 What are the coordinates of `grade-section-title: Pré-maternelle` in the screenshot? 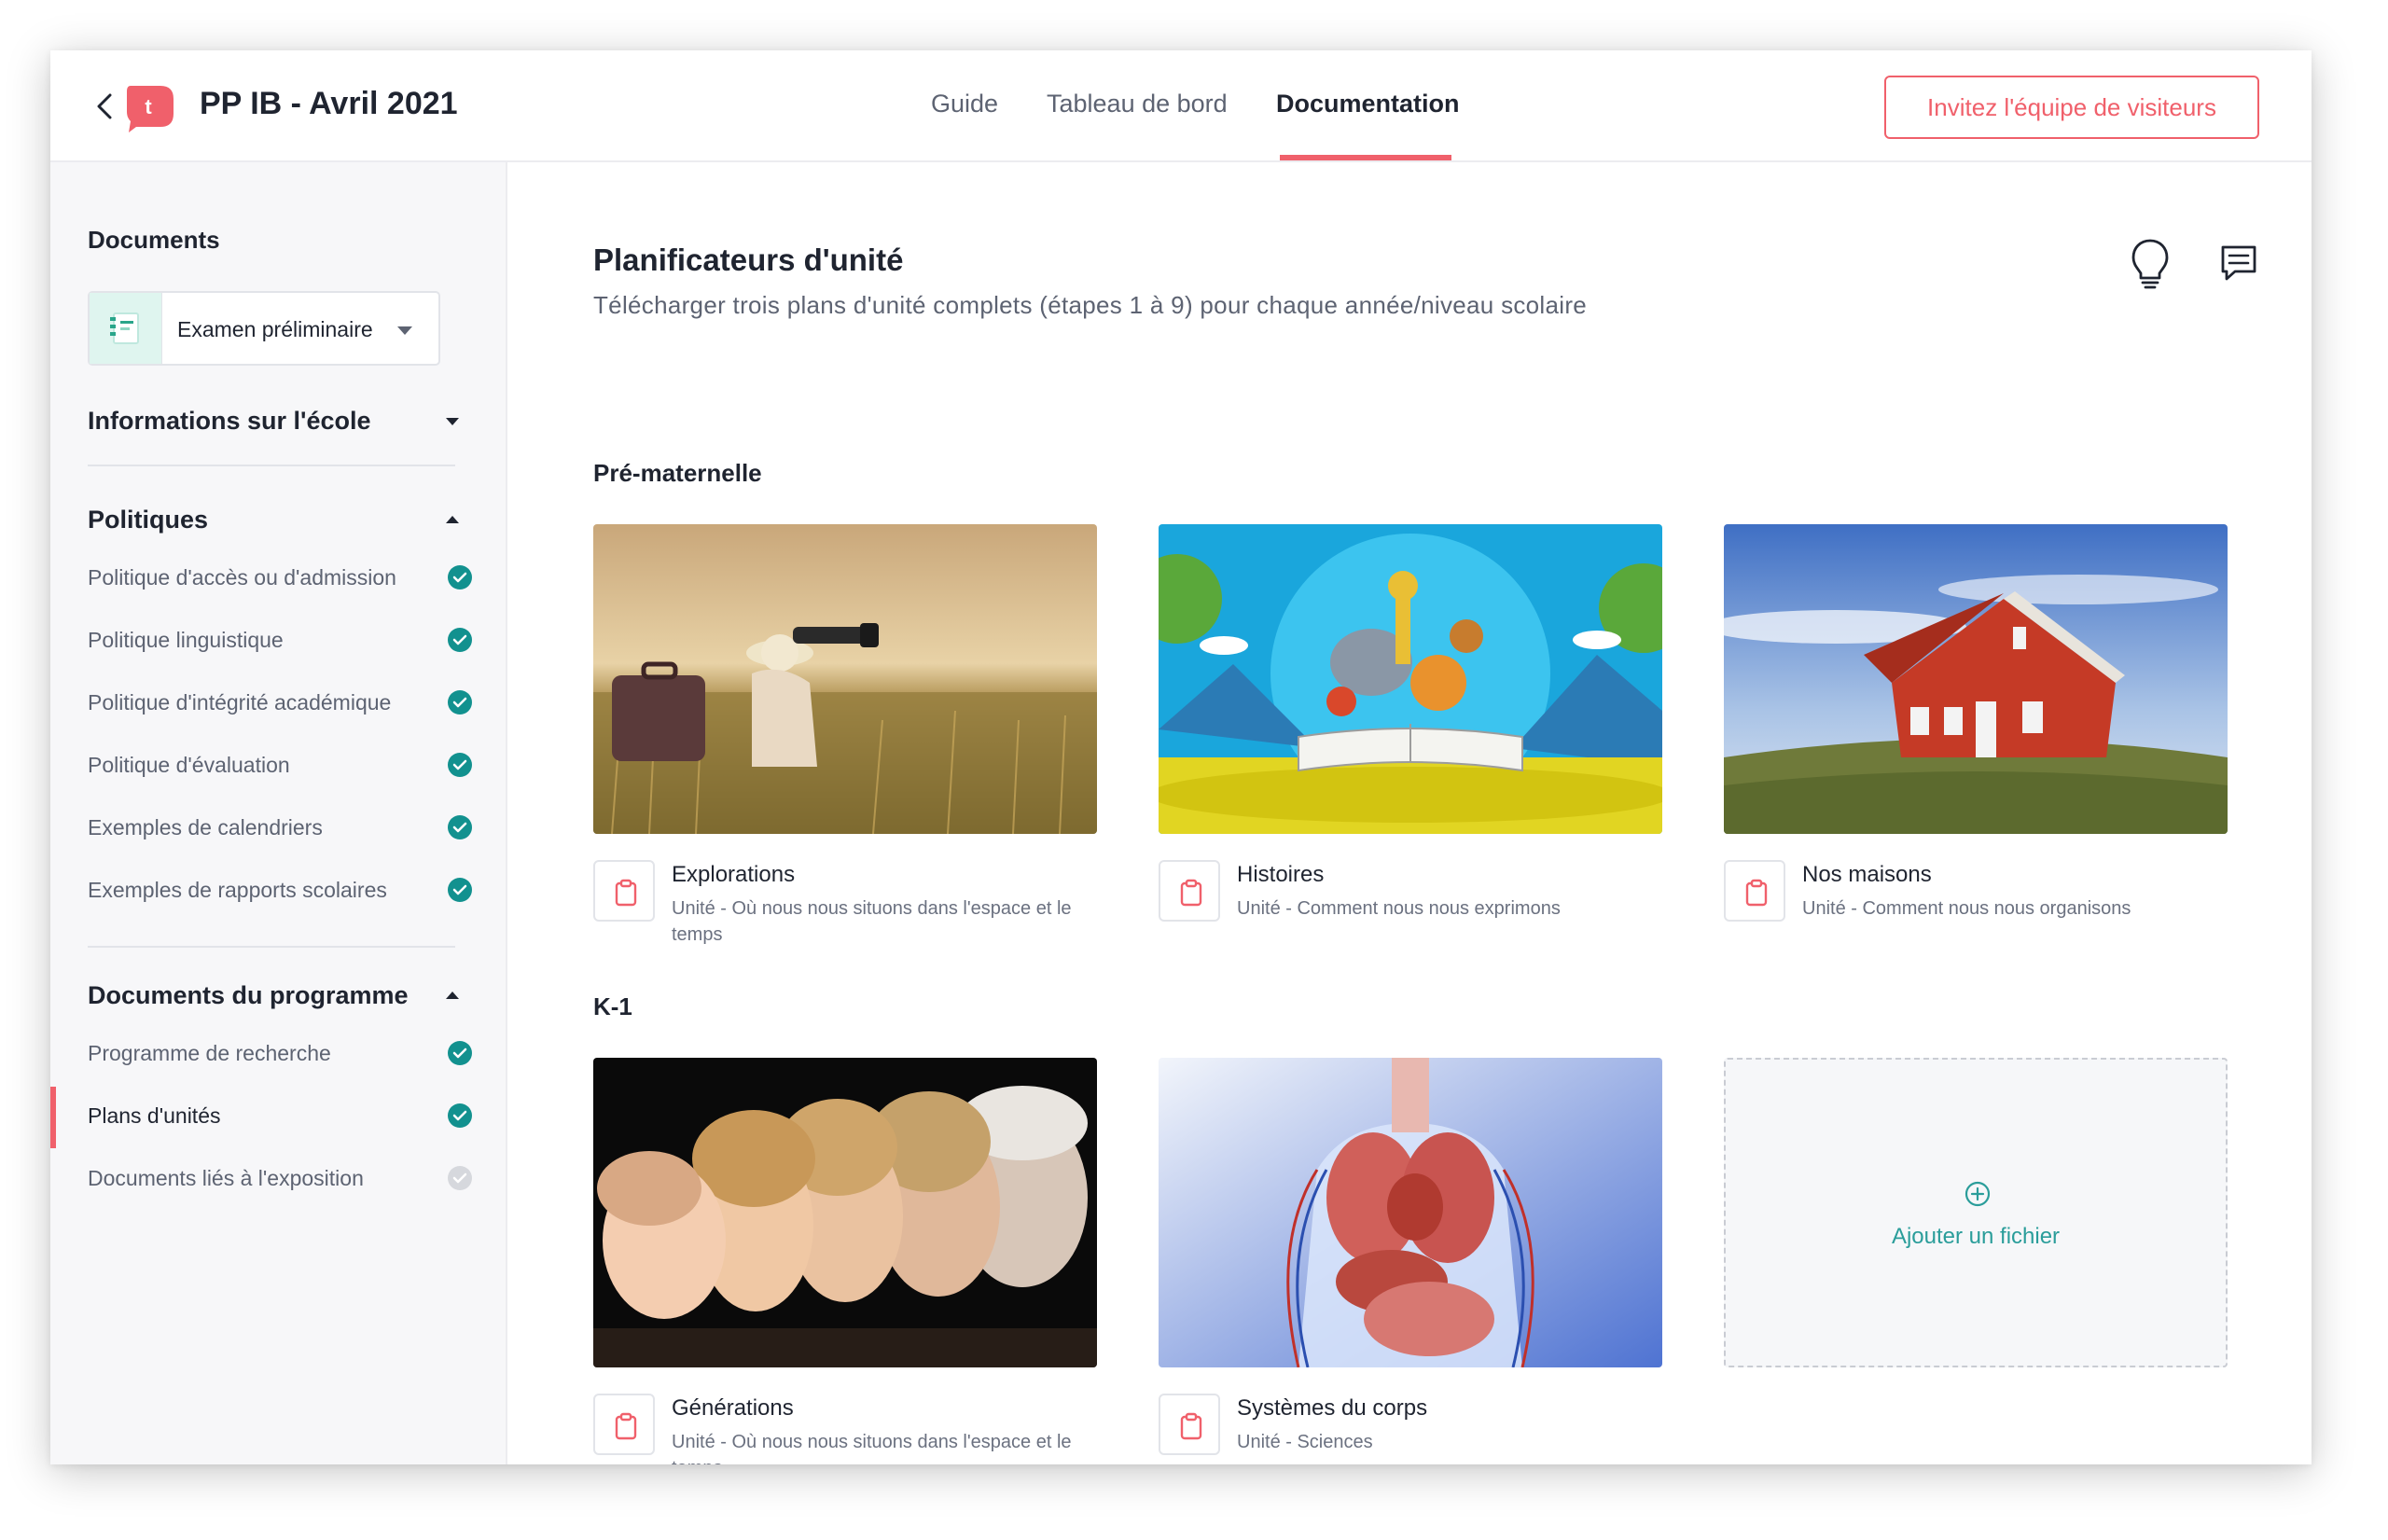 It's located at (677, 473).